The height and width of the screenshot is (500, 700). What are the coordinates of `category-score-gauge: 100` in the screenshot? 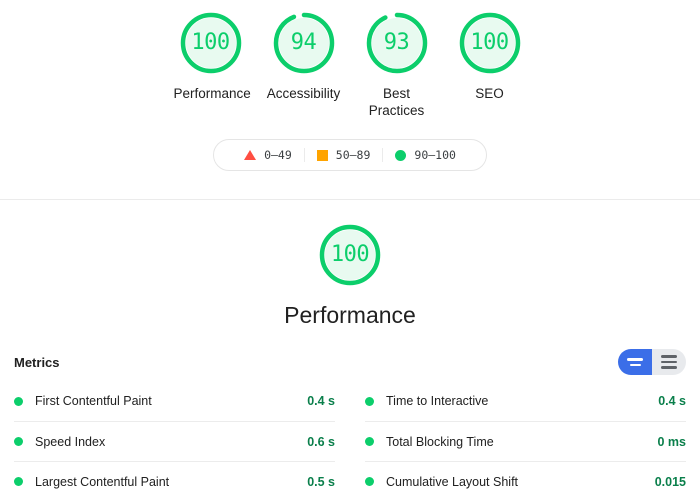 It's located at (350, 255).